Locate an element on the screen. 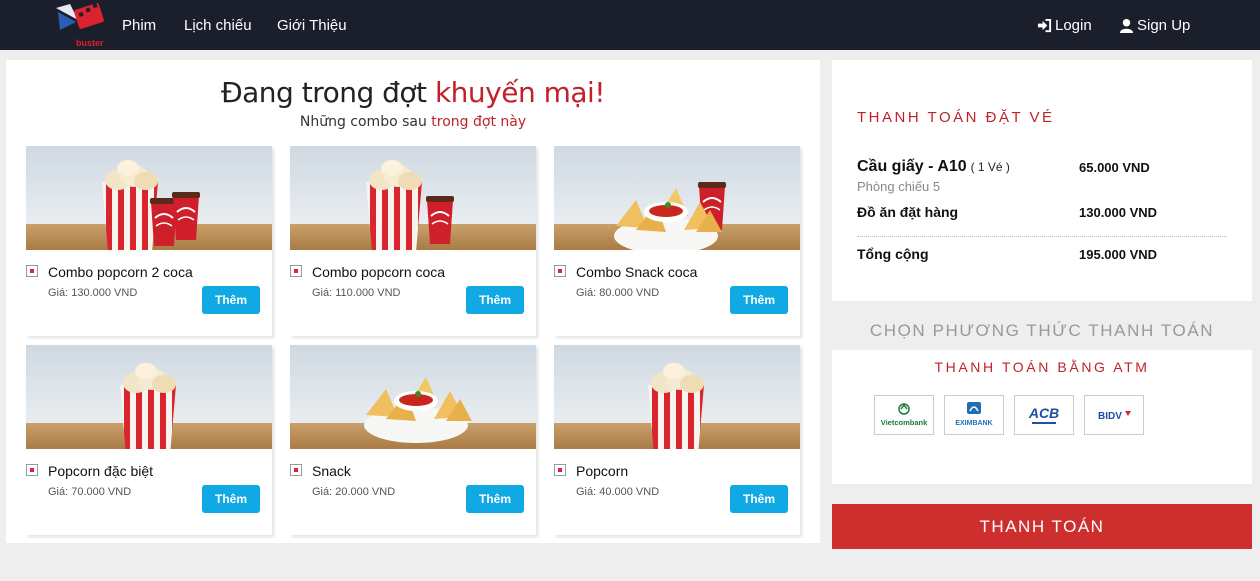 The image size is (1260, 581). acb-logo: ACB is located at coordinates (1043, 414).